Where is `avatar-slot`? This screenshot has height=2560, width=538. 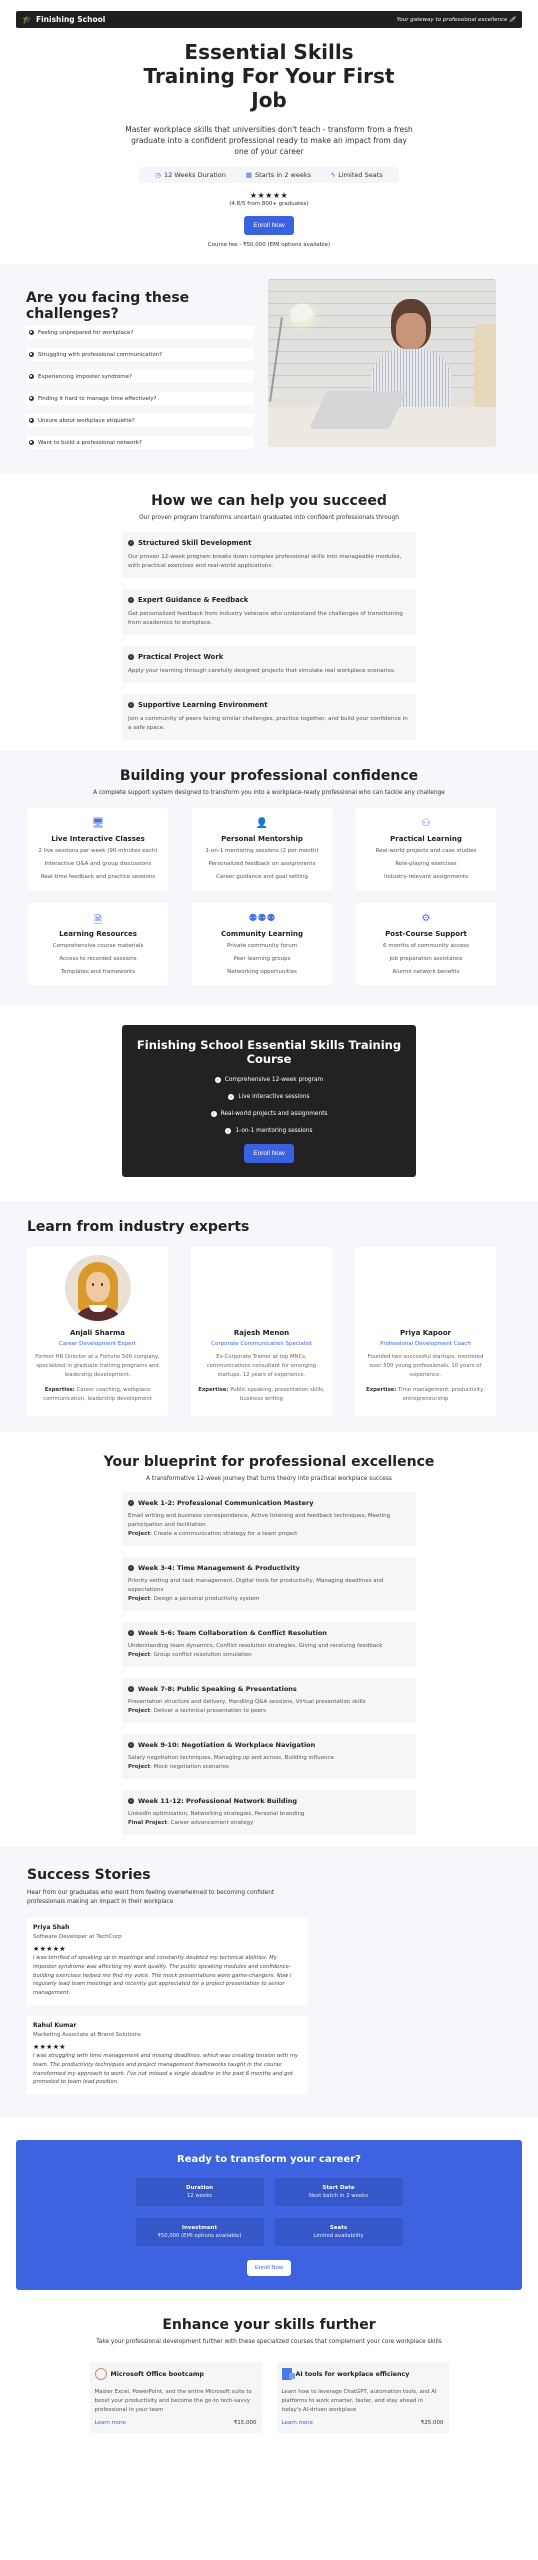
avatar-slot is located at coordinates (426, 1288).